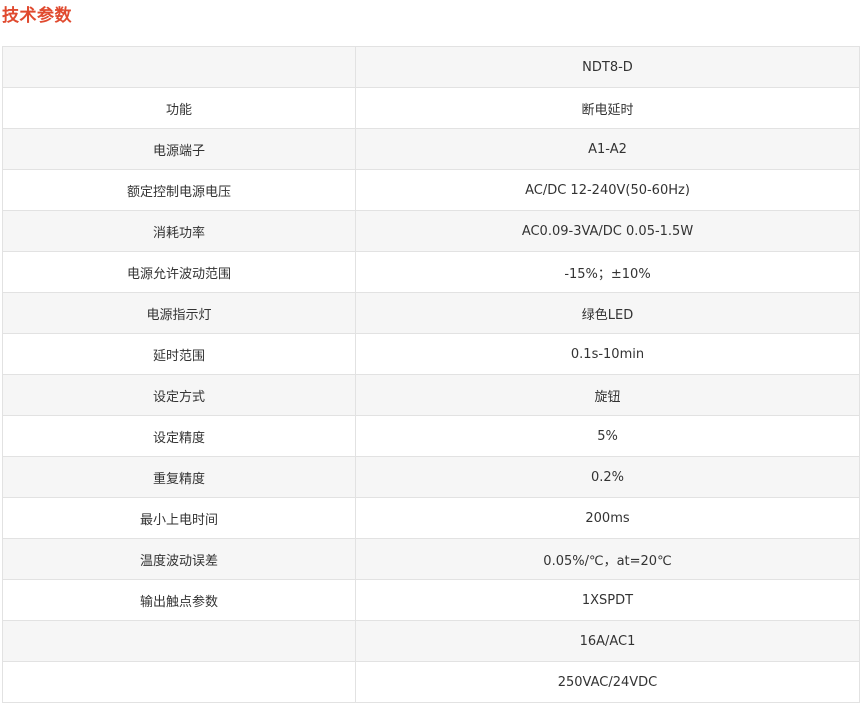  Describe the element at coordinates (607, 313) in the screenshot. I see `spec-value: 绿色LED` at that location.